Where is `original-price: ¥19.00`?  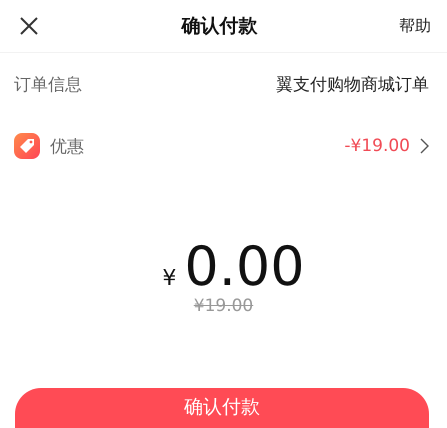 original-price: ¥19.00 is located at coordinates (224, 306).